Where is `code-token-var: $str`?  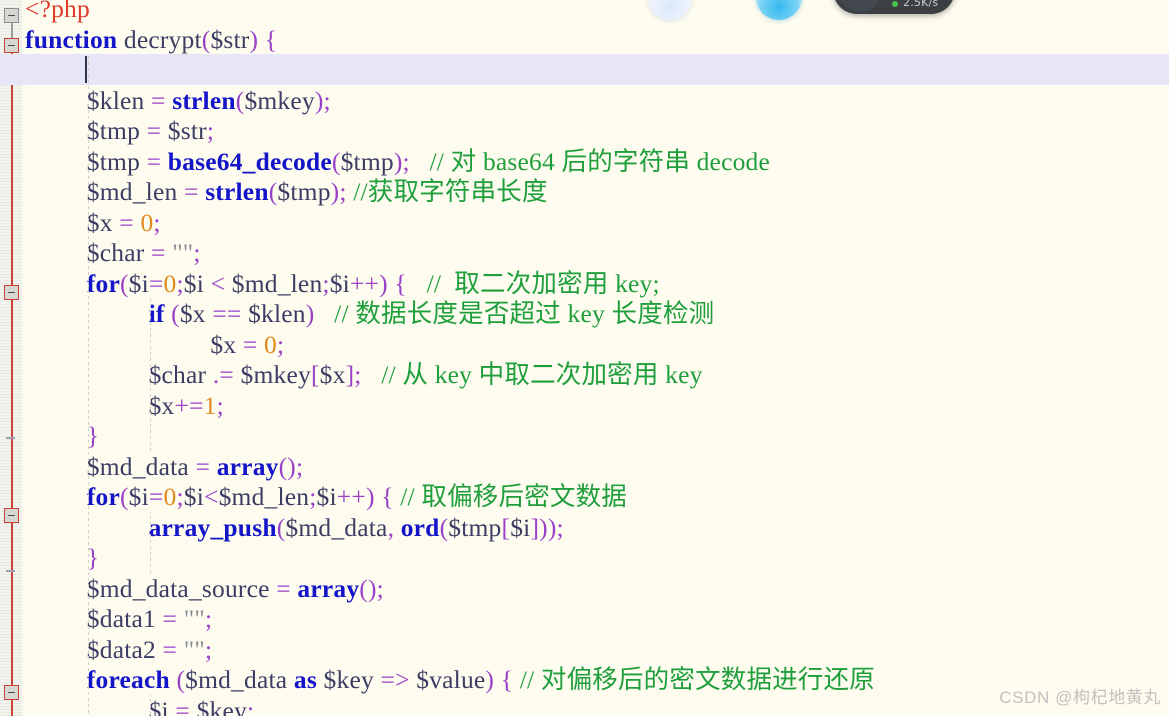
code-token-var: $str is located at coordinates (187, 130).